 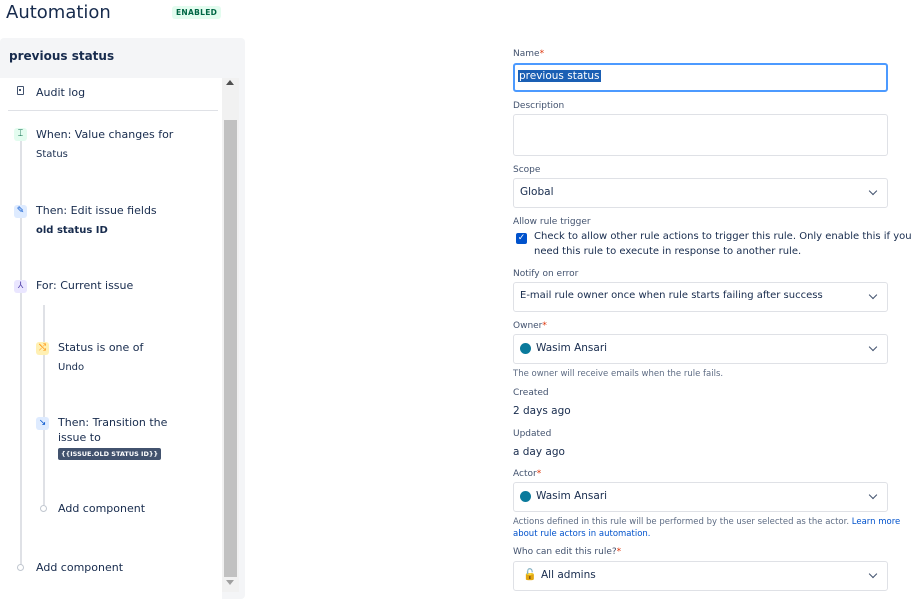 I want to click on learn-more-link: Learn more, so click(x=876, y=522).